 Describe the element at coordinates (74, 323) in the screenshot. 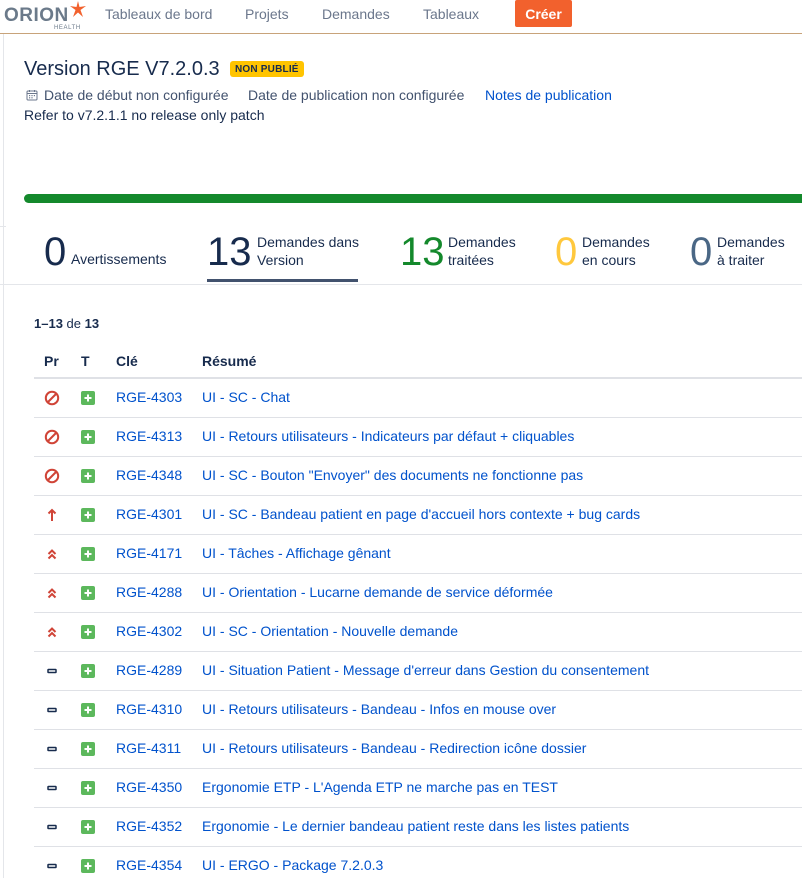

I see `result-of: de` at that location.